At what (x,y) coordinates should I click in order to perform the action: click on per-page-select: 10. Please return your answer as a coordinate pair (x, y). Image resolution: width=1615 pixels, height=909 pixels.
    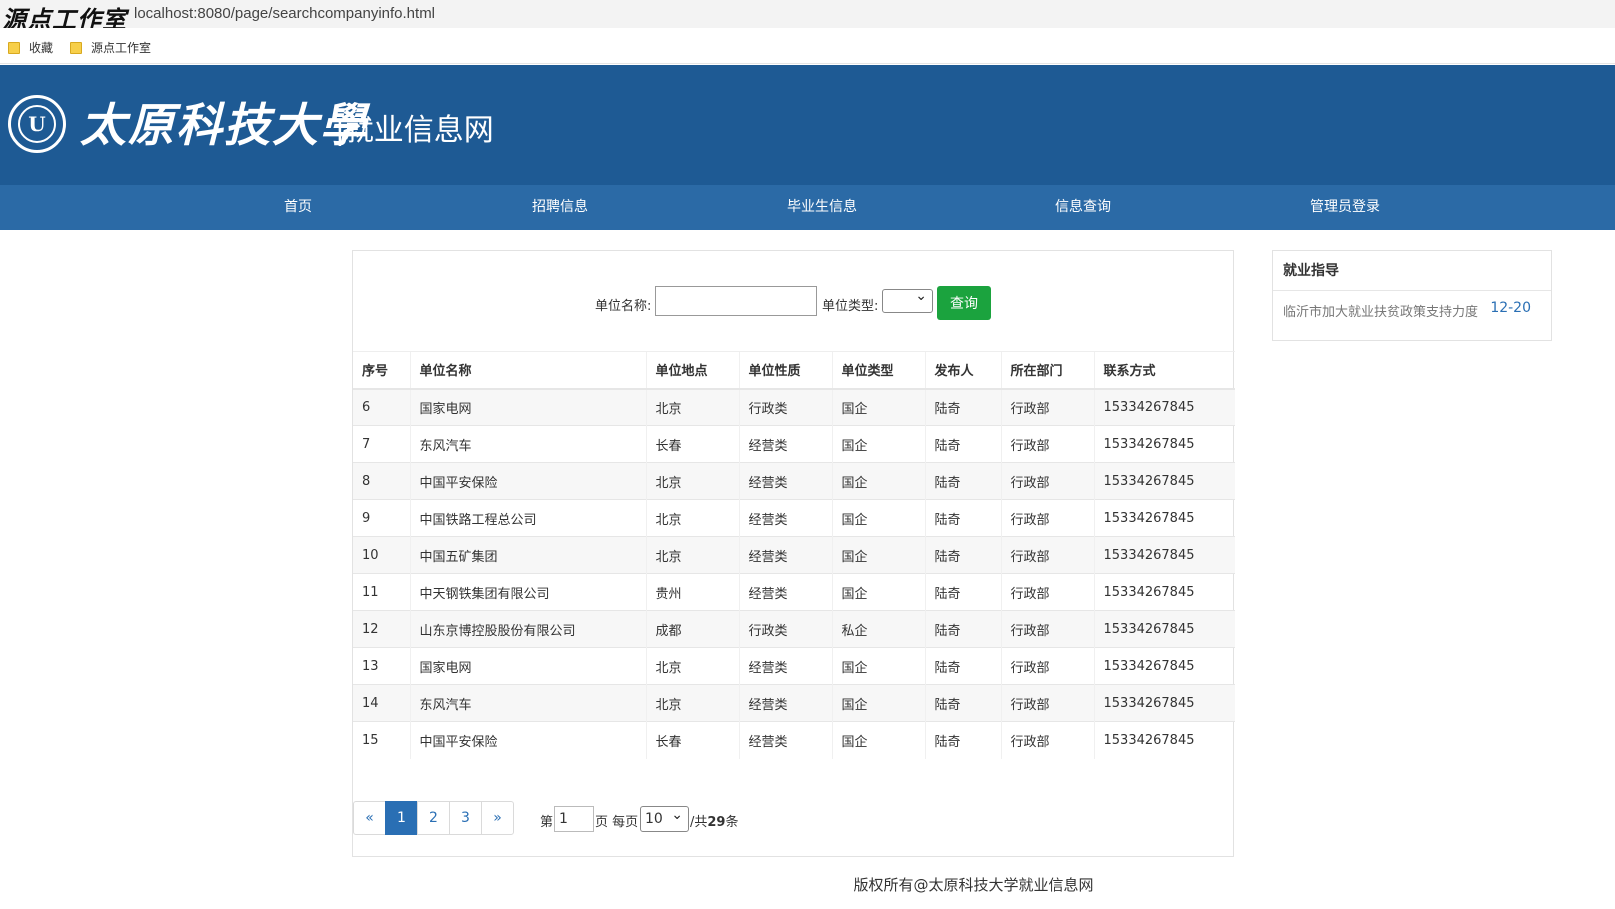
    Looking at the image, I should click on (664, 817).